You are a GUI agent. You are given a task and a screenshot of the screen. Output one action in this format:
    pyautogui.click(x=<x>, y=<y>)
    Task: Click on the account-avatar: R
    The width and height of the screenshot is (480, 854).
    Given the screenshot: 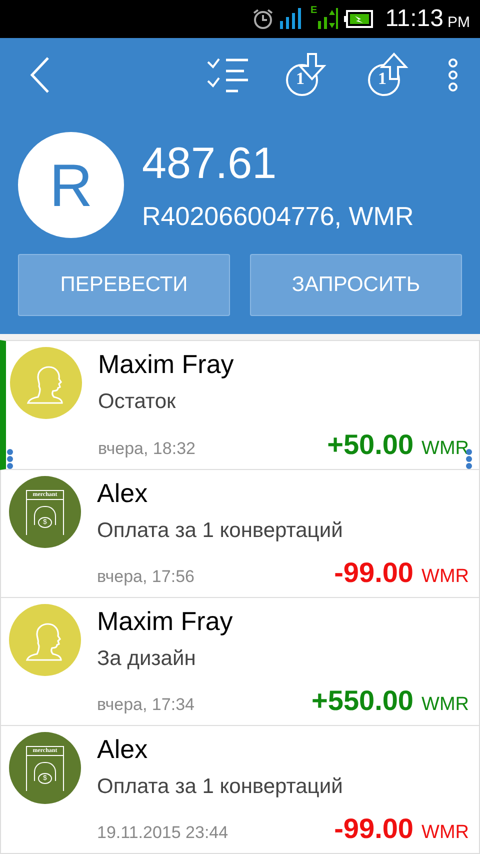 What is the action you would take?
    pyautogui.click(x=71, y=185)
    